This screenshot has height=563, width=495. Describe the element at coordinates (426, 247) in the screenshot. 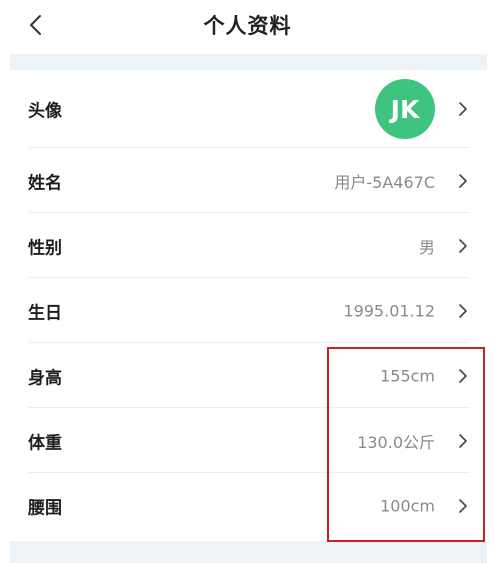

I see `row-gender-value: 男` at that location.